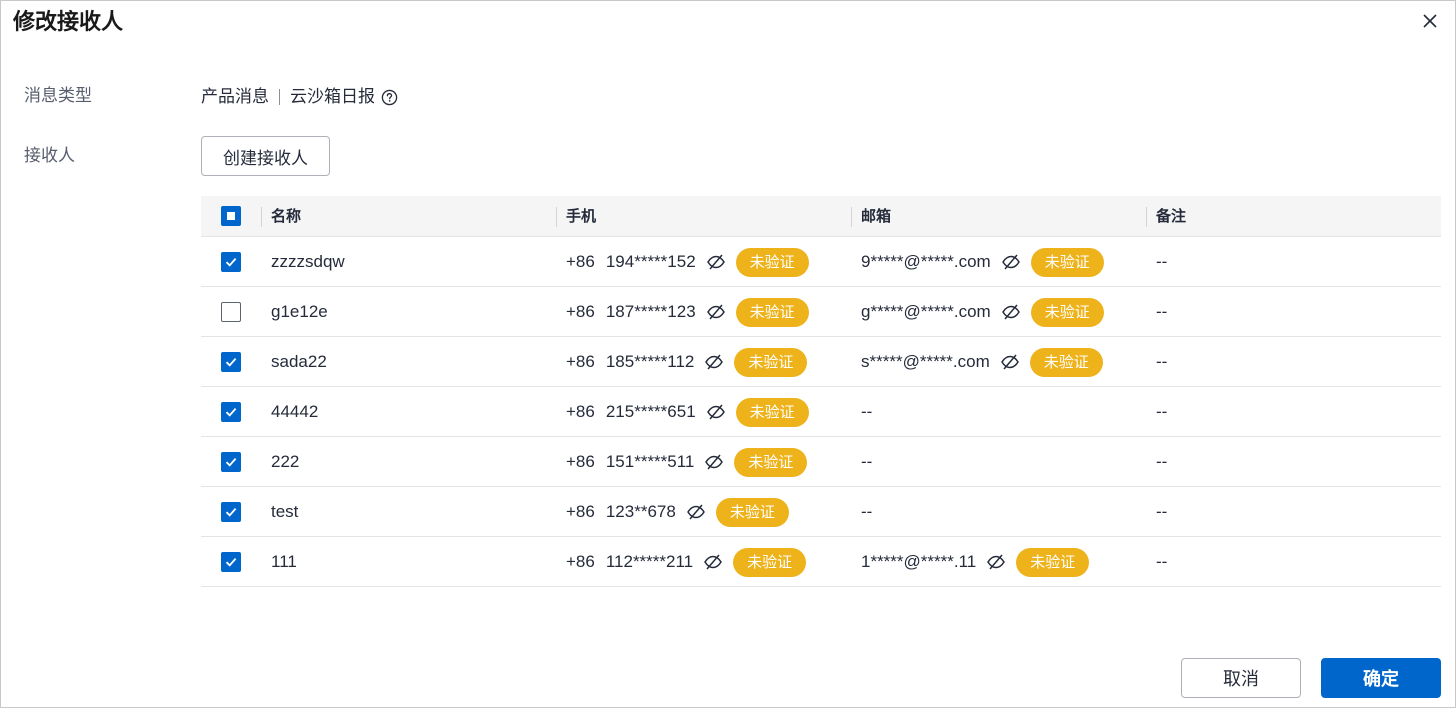  What do you see at coordinates (821, 512) in the screenshot?
I see `table-row: test +86 123**678 未验证 -- --` at bounding box center [821, 512].